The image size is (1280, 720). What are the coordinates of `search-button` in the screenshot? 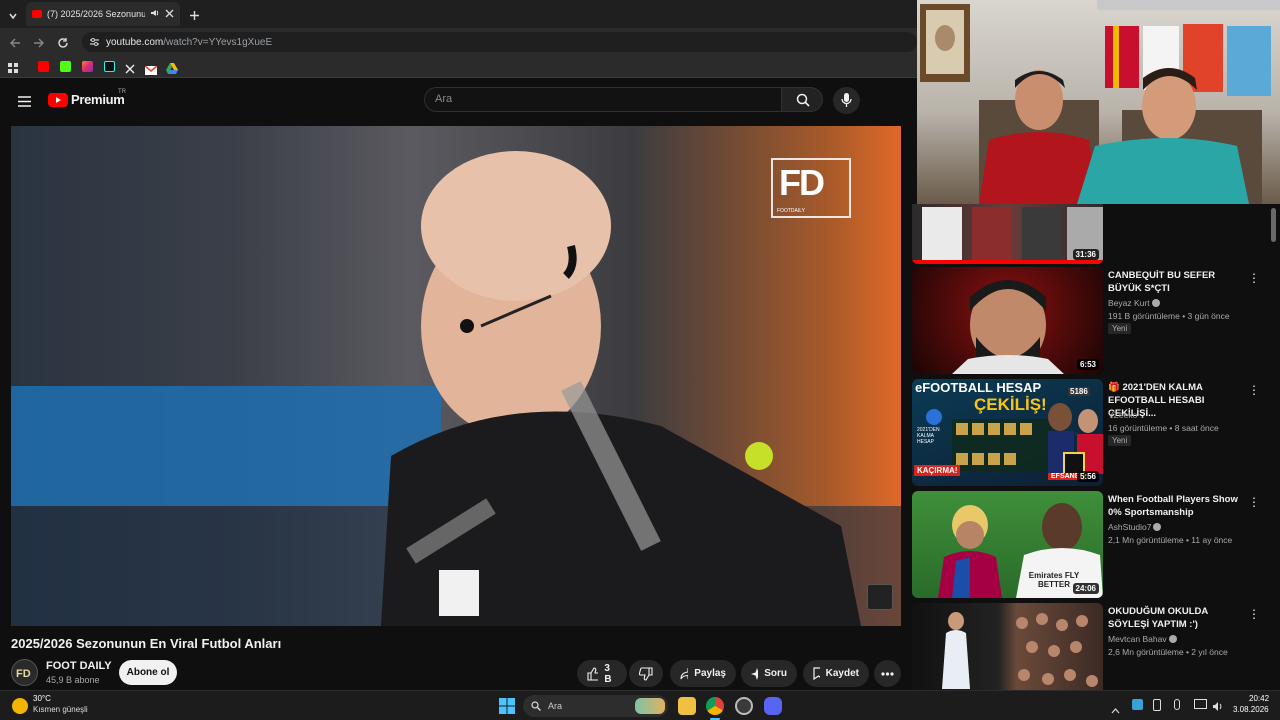 It's located at (802, 99).